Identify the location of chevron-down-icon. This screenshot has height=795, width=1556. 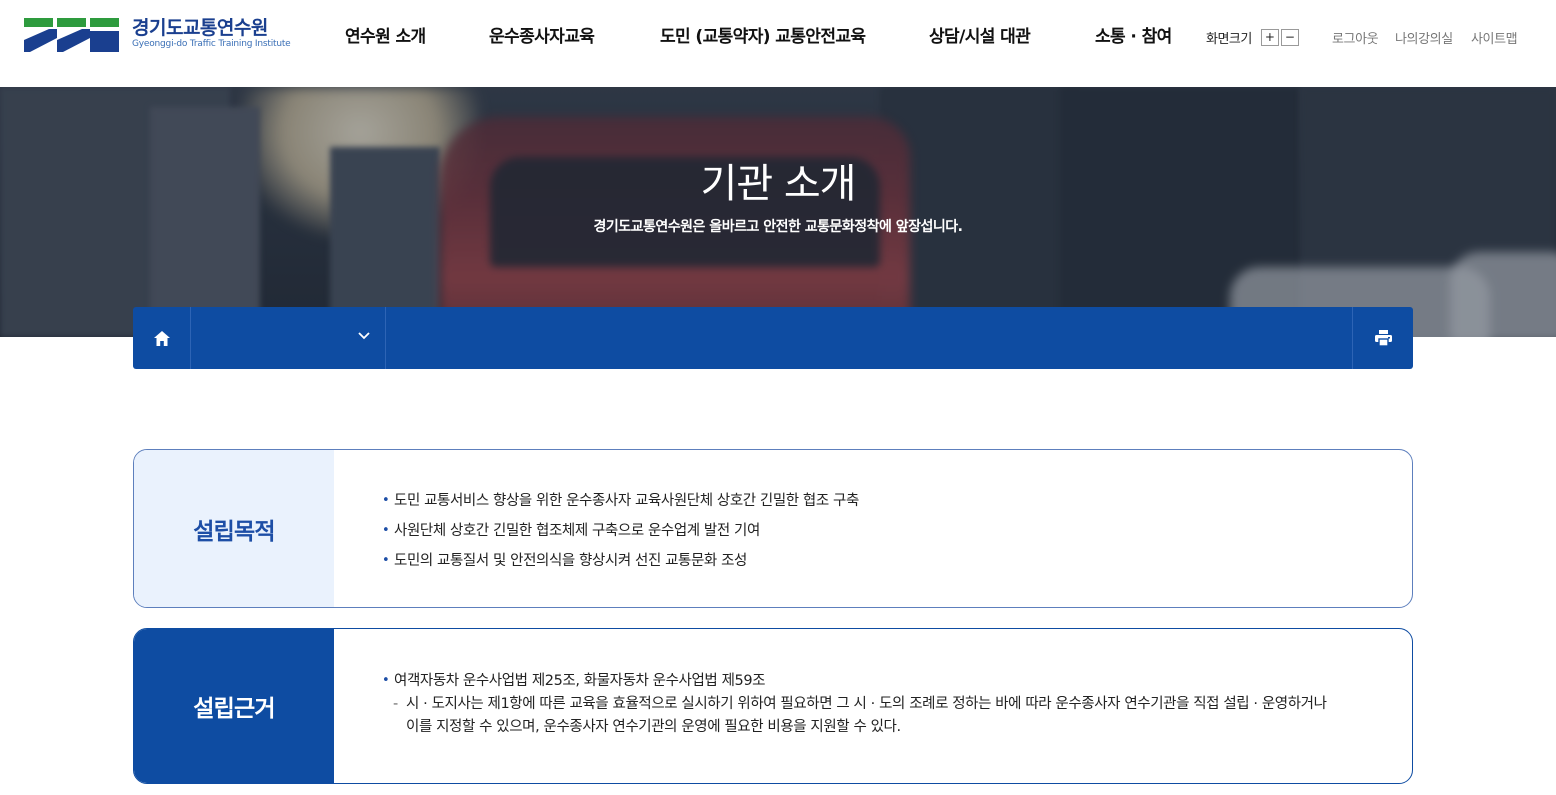
(364, 336).